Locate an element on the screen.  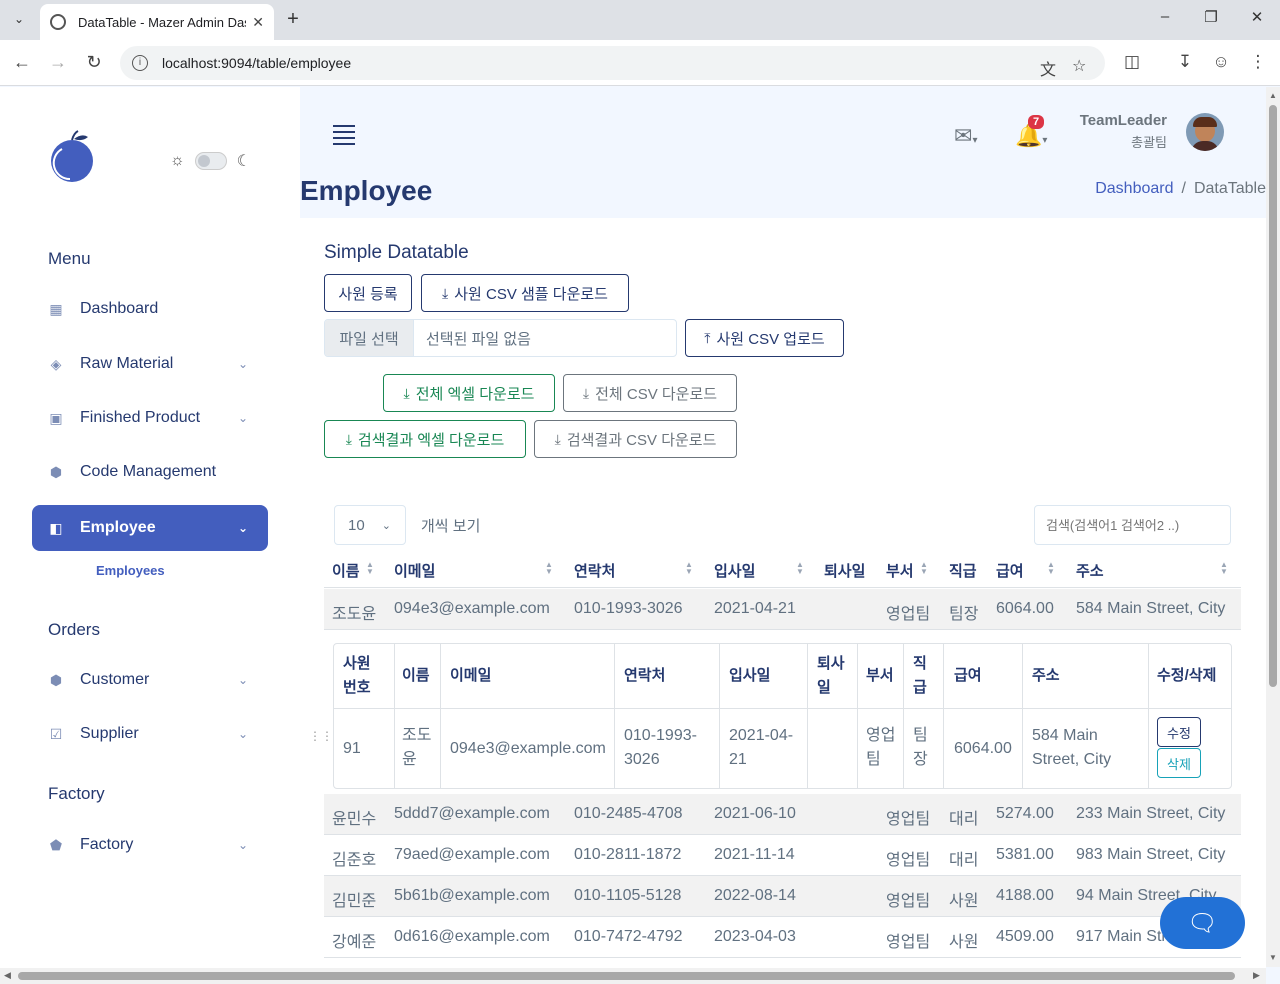
column-header-address: 주소 is located at coordinates (1090, 570).